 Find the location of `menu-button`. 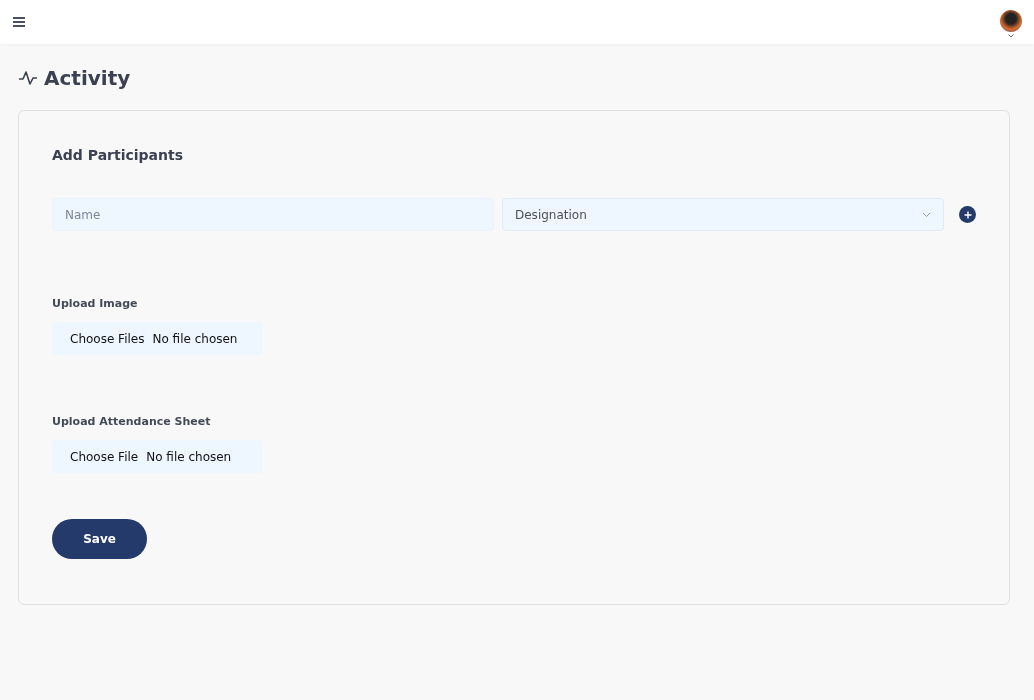

menu-button is located at coordinates (19, 22).